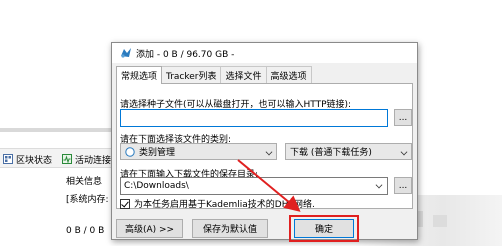 The width and height of the screenshot is (502, 246). What do you see at coordinates (126, 53) in the screenshot?
I see `app-logo-icon` at bounding box center [126, 53].